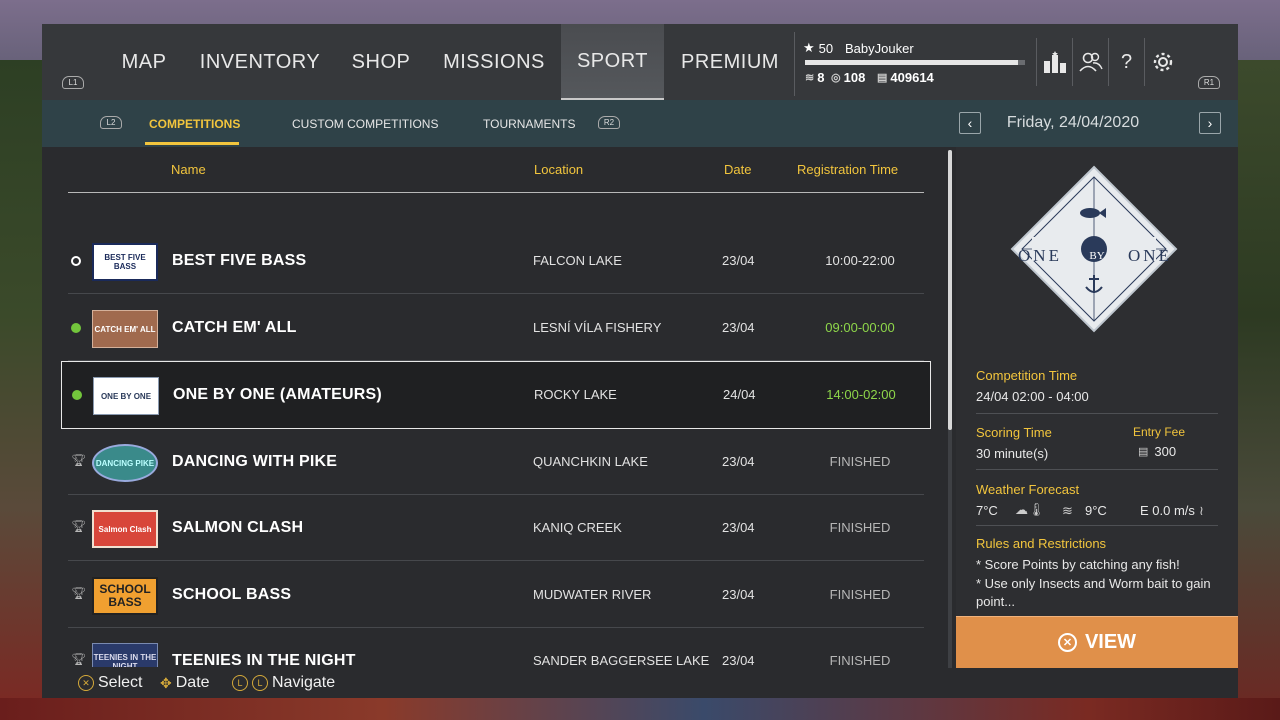 This screenshot has height=720, width=1280. I want to click on dpad-icon: ✥, so click(166, 682).